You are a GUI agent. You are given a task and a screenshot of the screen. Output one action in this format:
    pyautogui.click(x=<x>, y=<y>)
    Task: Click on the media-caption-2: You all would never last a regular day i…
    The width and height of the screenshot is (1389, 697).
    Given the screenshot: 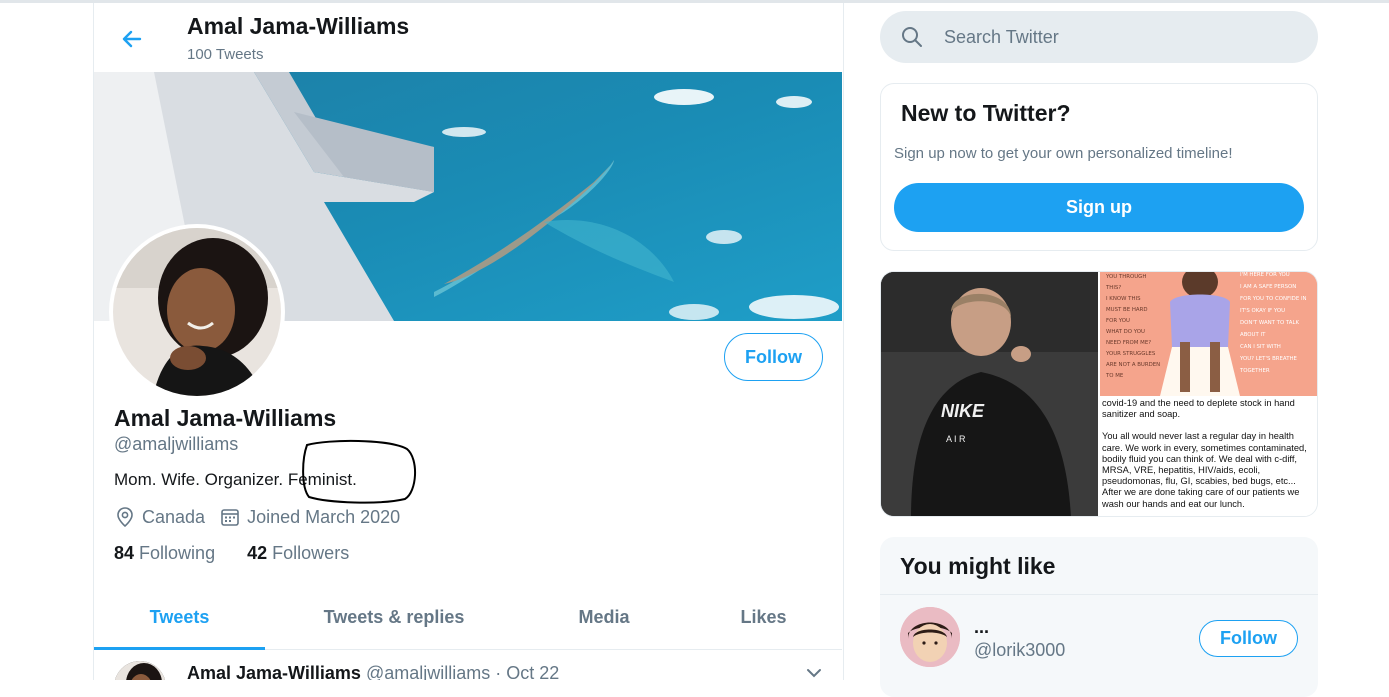 What is the action you would take?
    pyautogui.click(x=1204, y=470)
    